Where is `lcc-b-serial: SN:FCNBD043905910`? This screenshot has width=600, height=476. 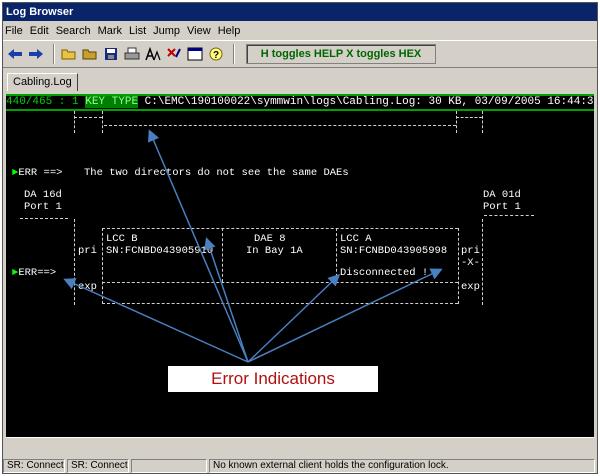
lcc-b-serial: SN:FCNBD043905910 is located at coordinates (160, 251).